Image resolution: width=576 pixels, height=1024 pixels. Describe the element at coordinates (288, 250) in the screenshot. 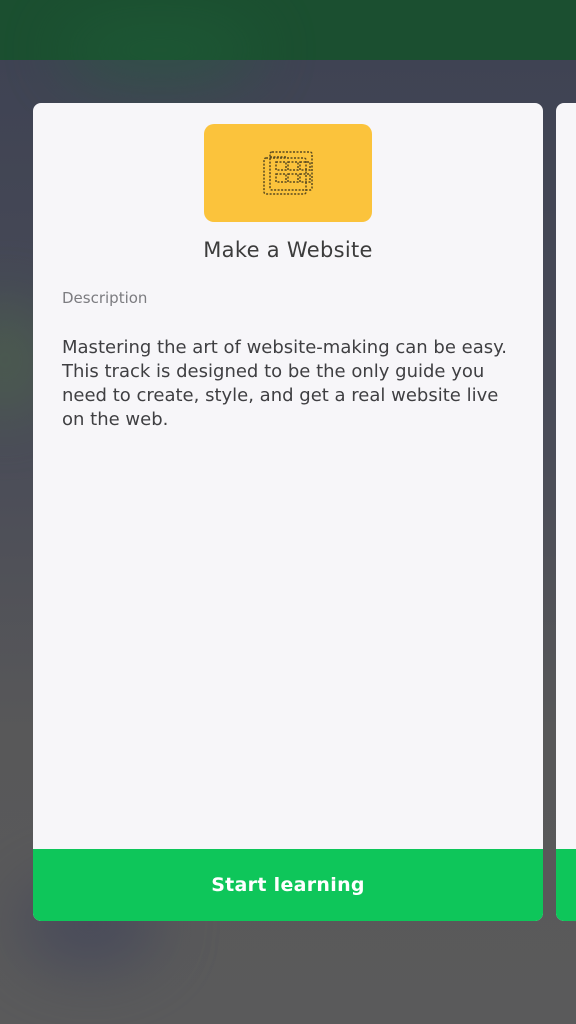

I see `track-title: Make a Website` at that location.